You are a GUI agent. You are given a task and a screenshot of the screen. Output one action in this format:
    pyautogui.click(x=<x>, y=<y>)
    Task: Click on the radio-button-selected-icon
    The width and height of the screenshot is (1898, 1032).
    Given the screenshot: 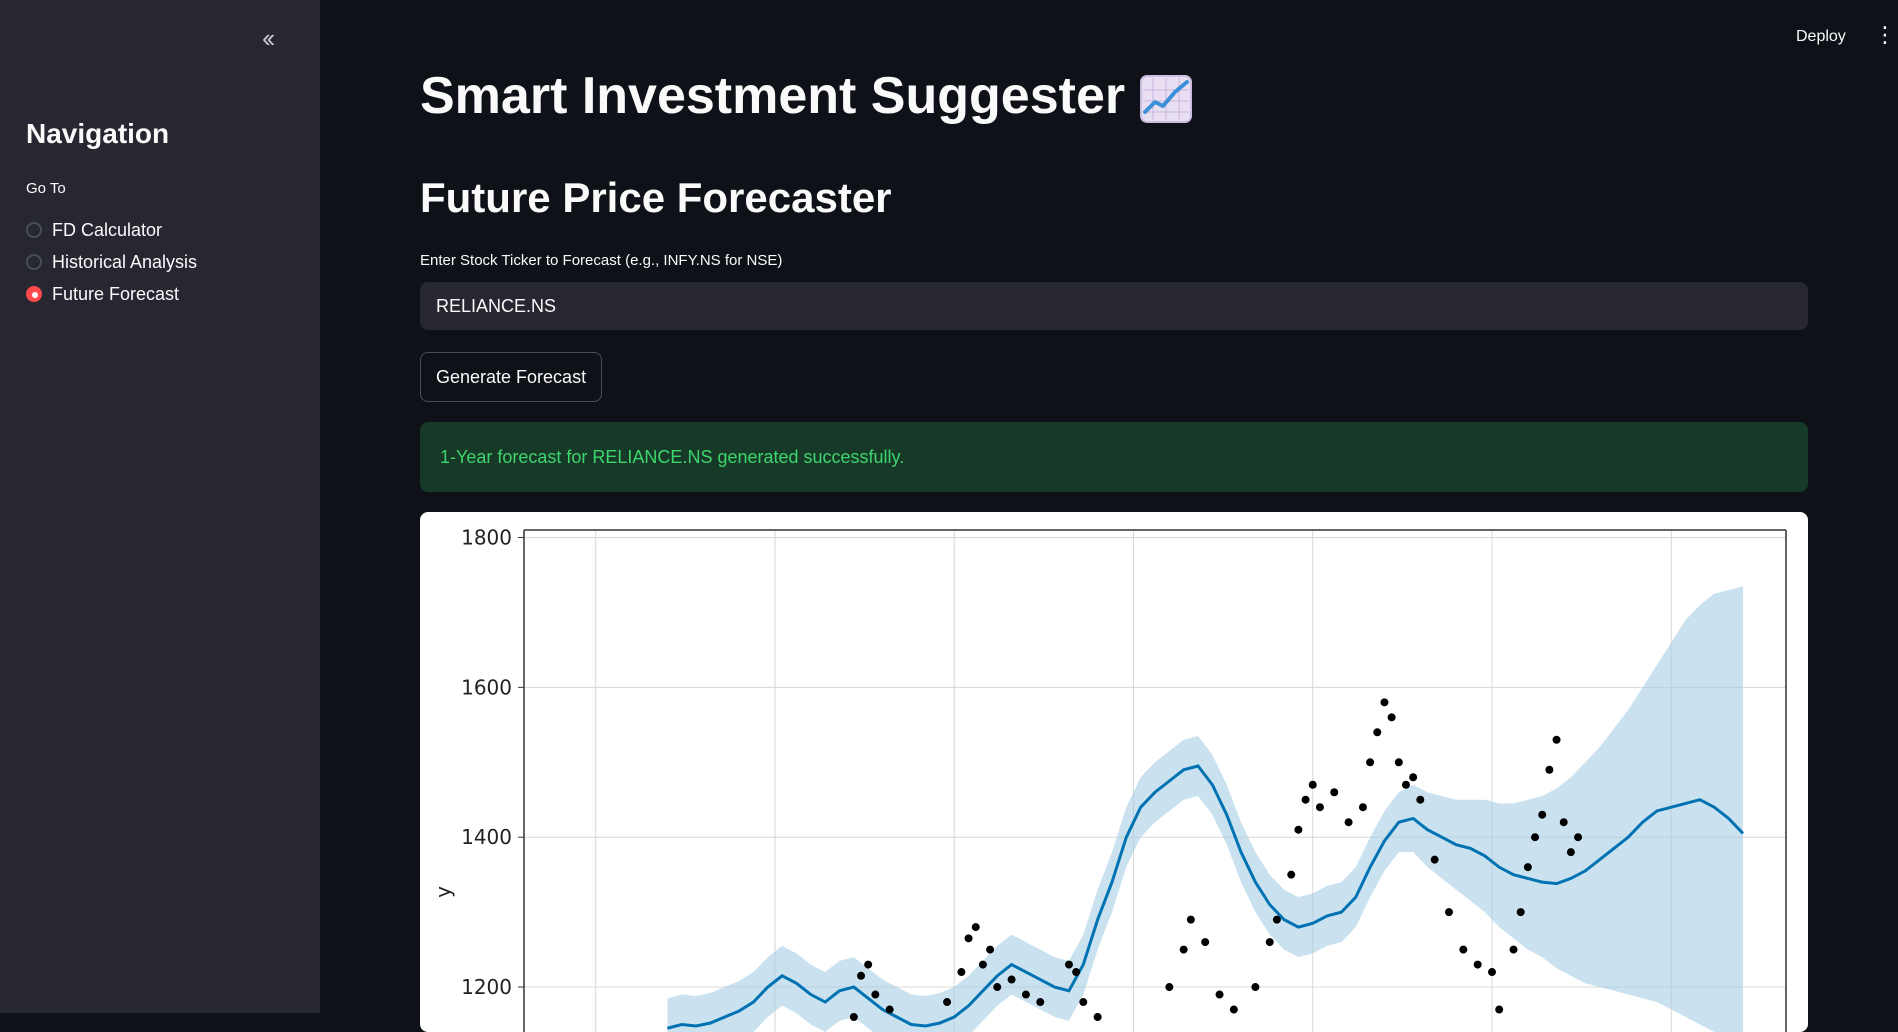 What is the action you would take?
    pyautogui.click(x=34, y=294)
    